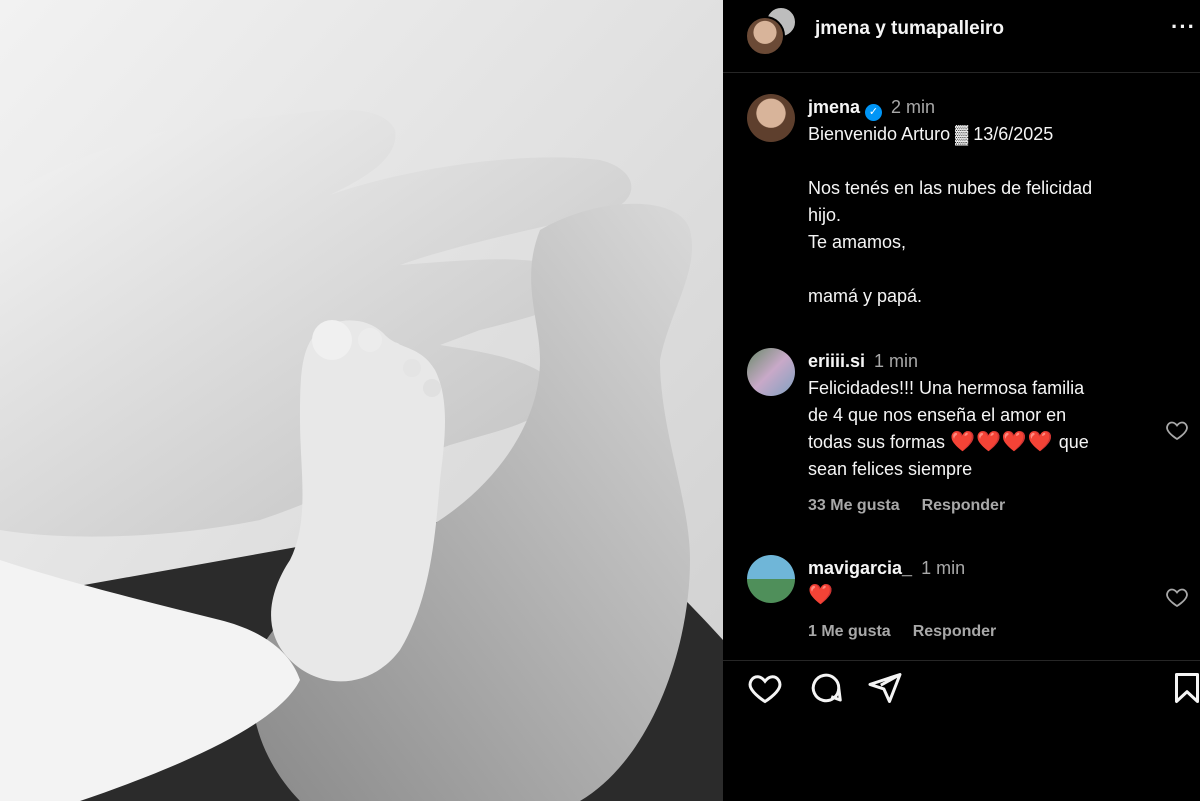  I want to click on comment-likes: 1 Me gusta, so click(849, 631).